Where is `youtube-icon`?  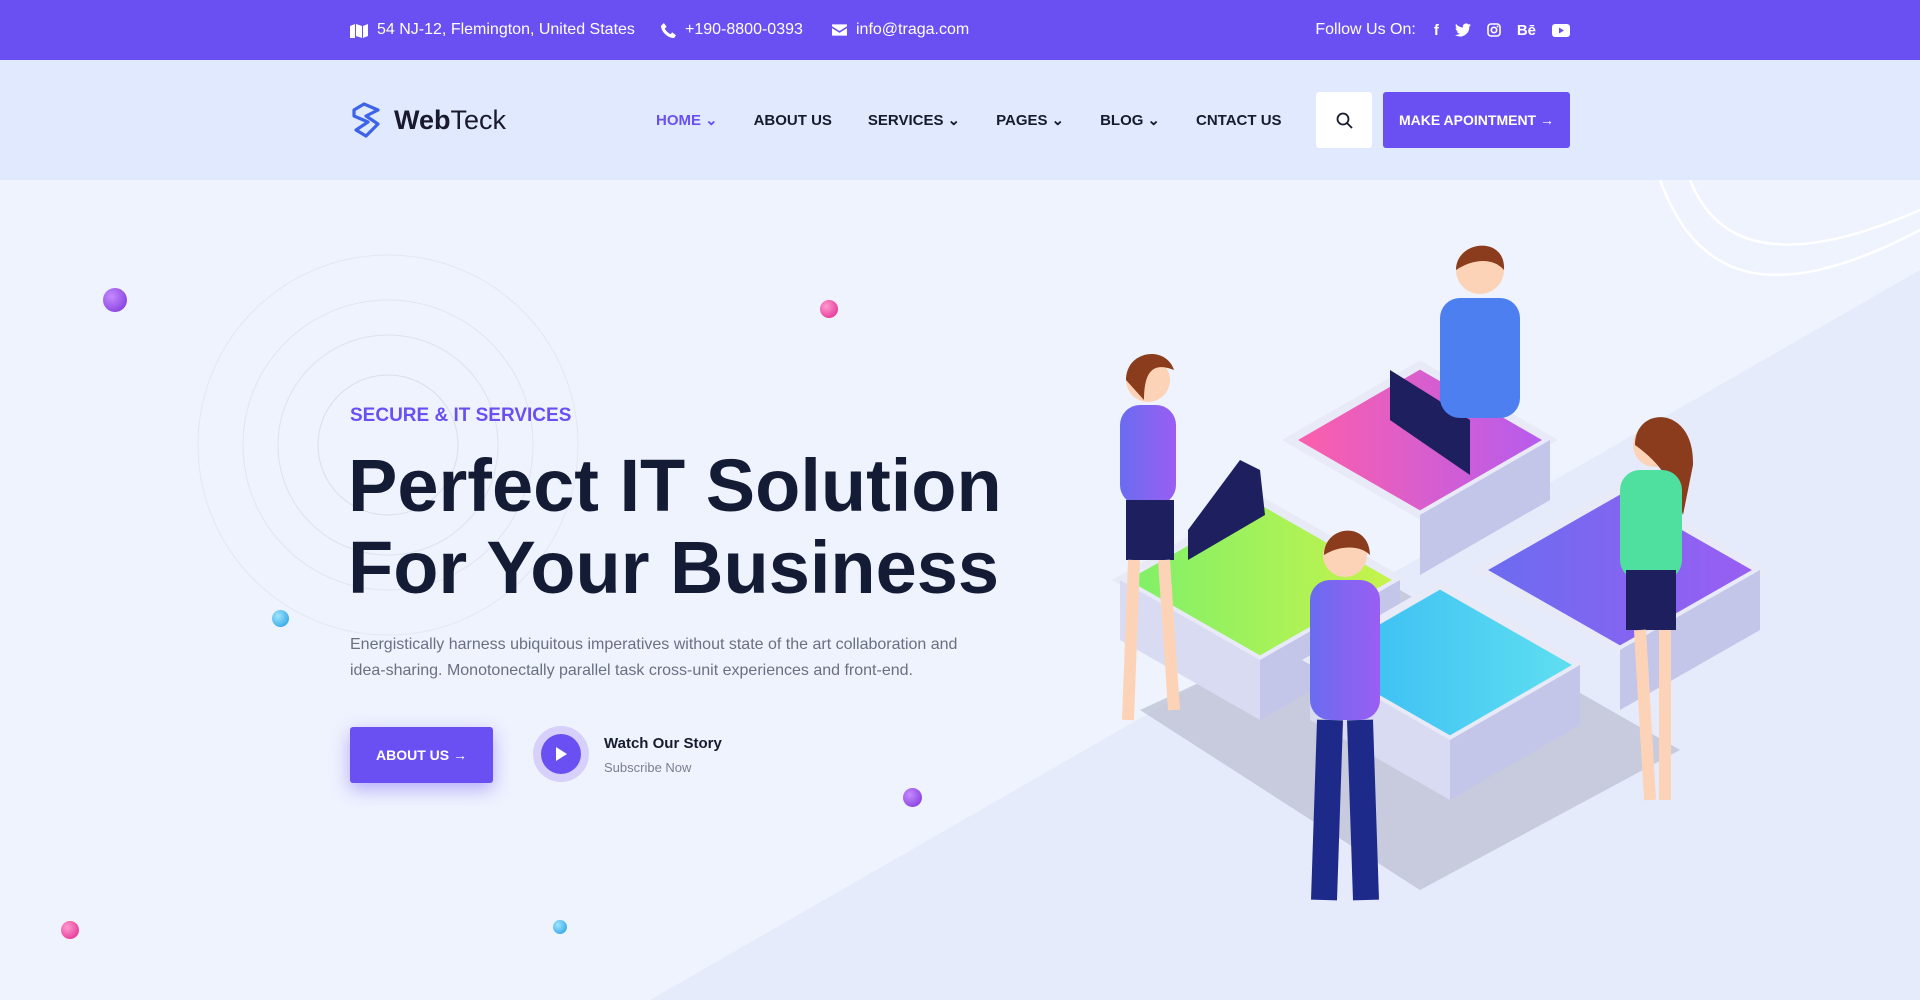 youtube-icon is located at coordinates (1561, 30).